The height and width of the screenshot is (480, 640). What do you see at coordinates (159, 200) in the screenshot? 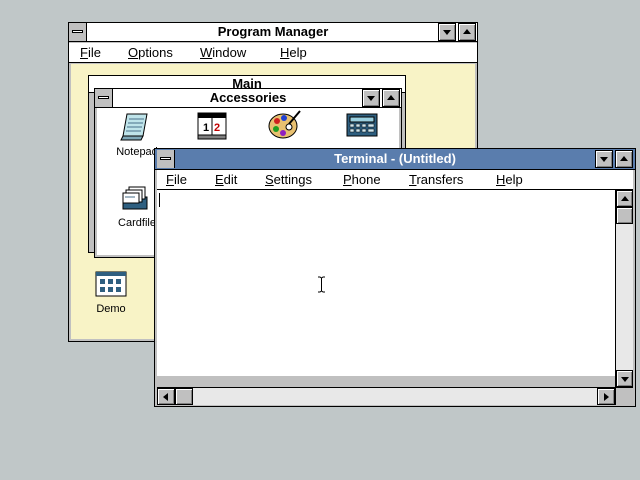
I see `text-cursor` at bounding box center [159, 200].